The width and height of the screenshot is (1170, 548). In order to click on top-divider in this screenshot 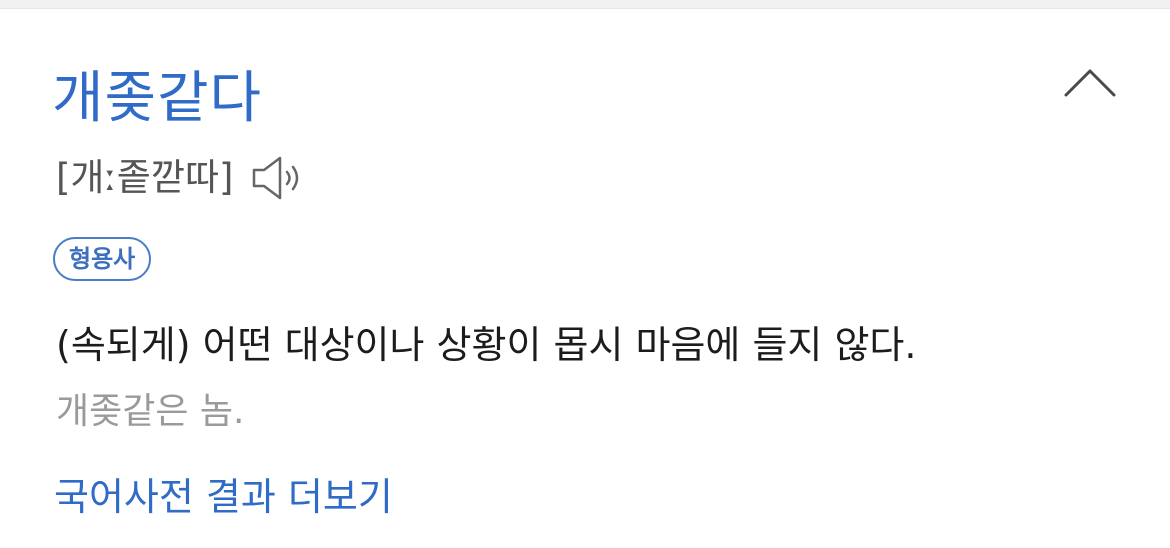, I will do `click(585, 4)`.